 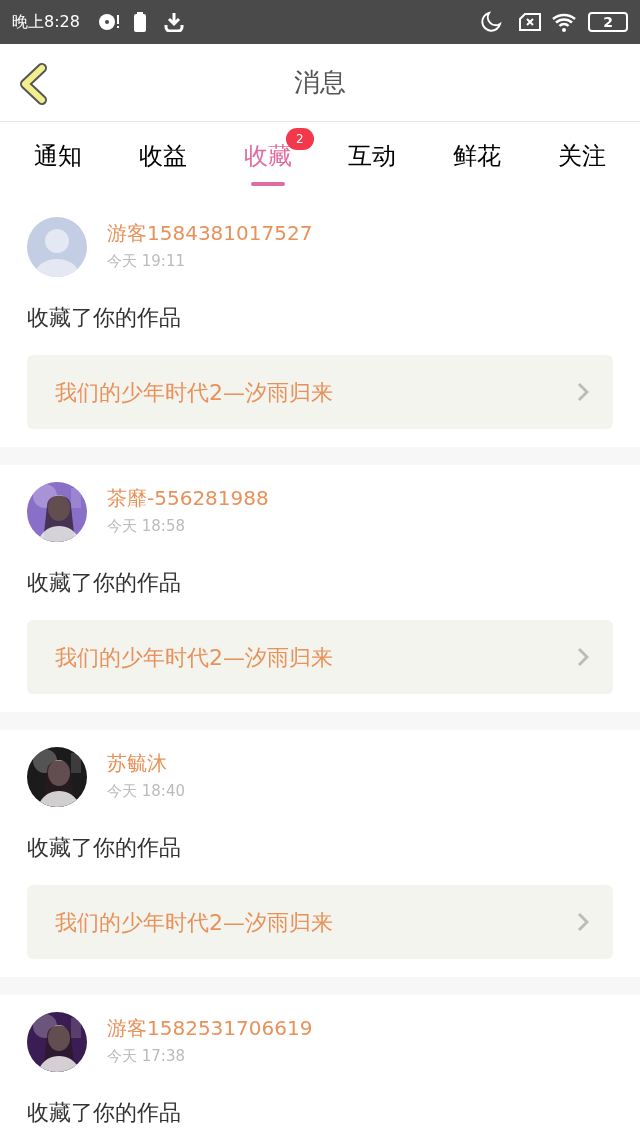 I want to click on tab: 关注, so click(x=581, y=156).